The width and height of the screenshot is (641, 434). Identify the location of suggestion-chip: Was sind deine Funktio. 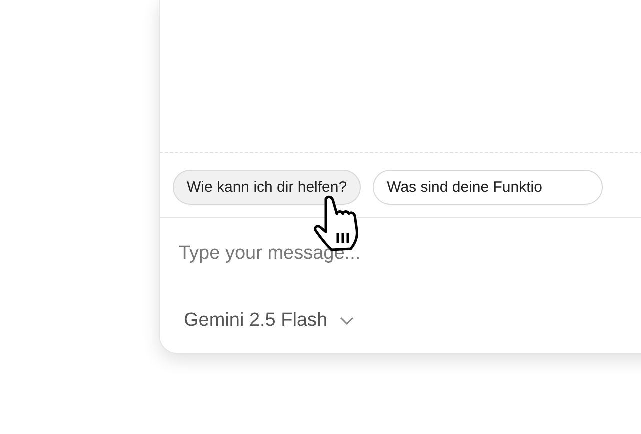
(488, 187).